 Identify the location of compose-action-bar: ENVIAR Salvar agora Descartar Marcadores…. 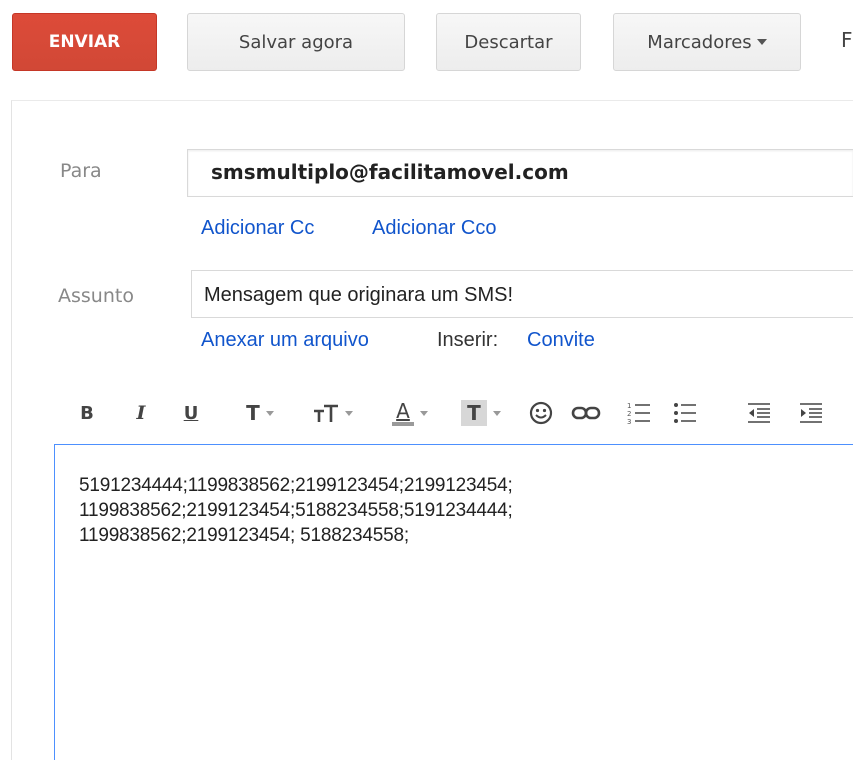
(426, 50).